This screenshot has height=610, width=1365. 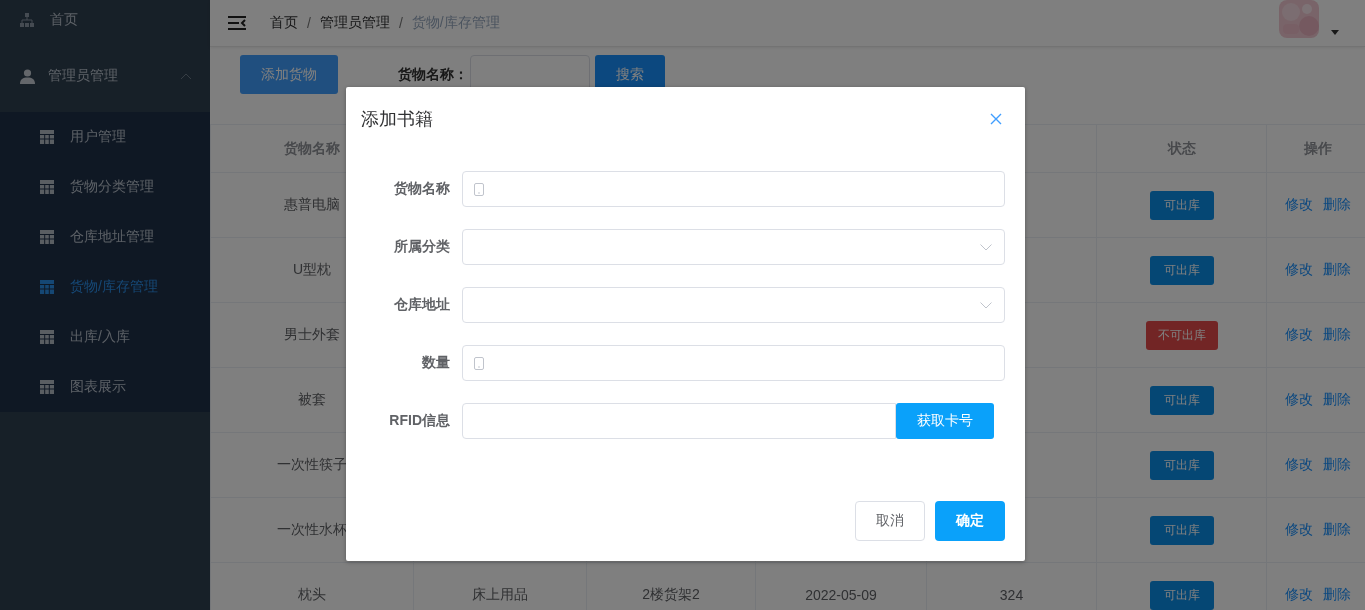 I want to click on table-cell: 枕头, so click(x=312, y=586).